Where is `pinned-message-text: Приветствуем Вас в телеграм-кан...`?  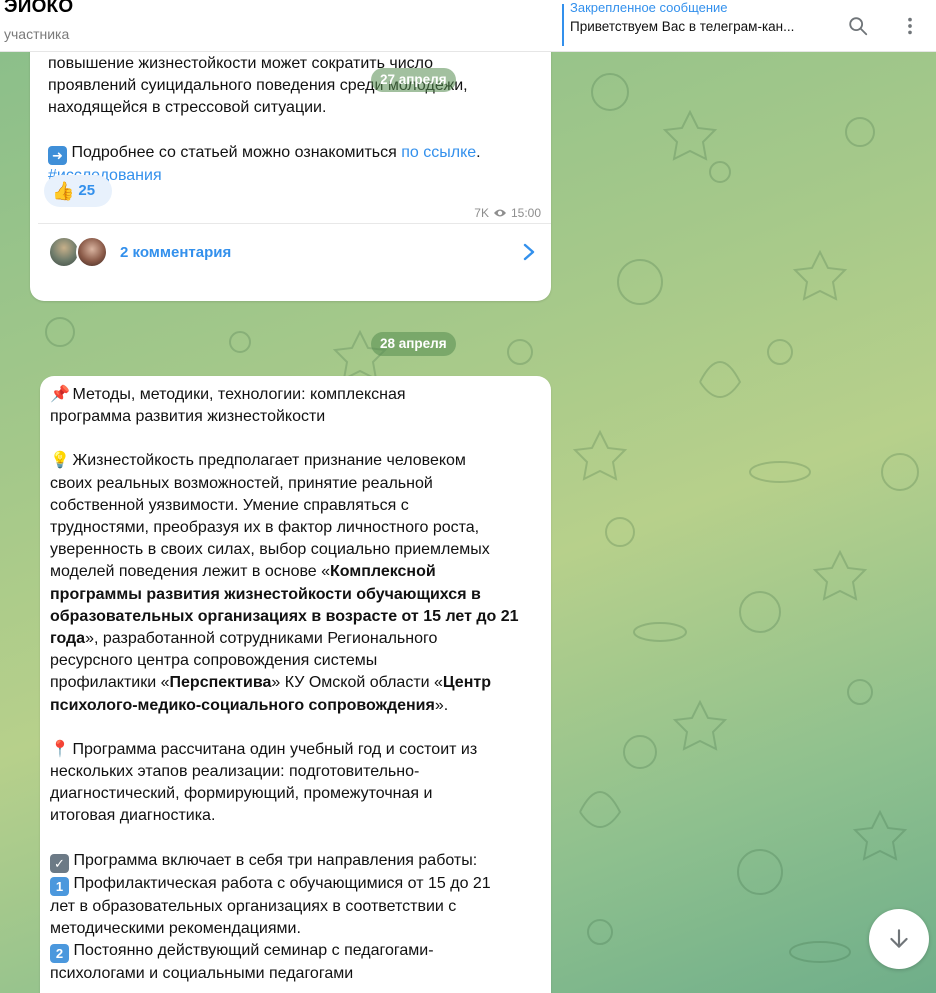 pinned-message-text: Приветствуем Вас в телеграм-кан... is located at coordinates (682, 26).